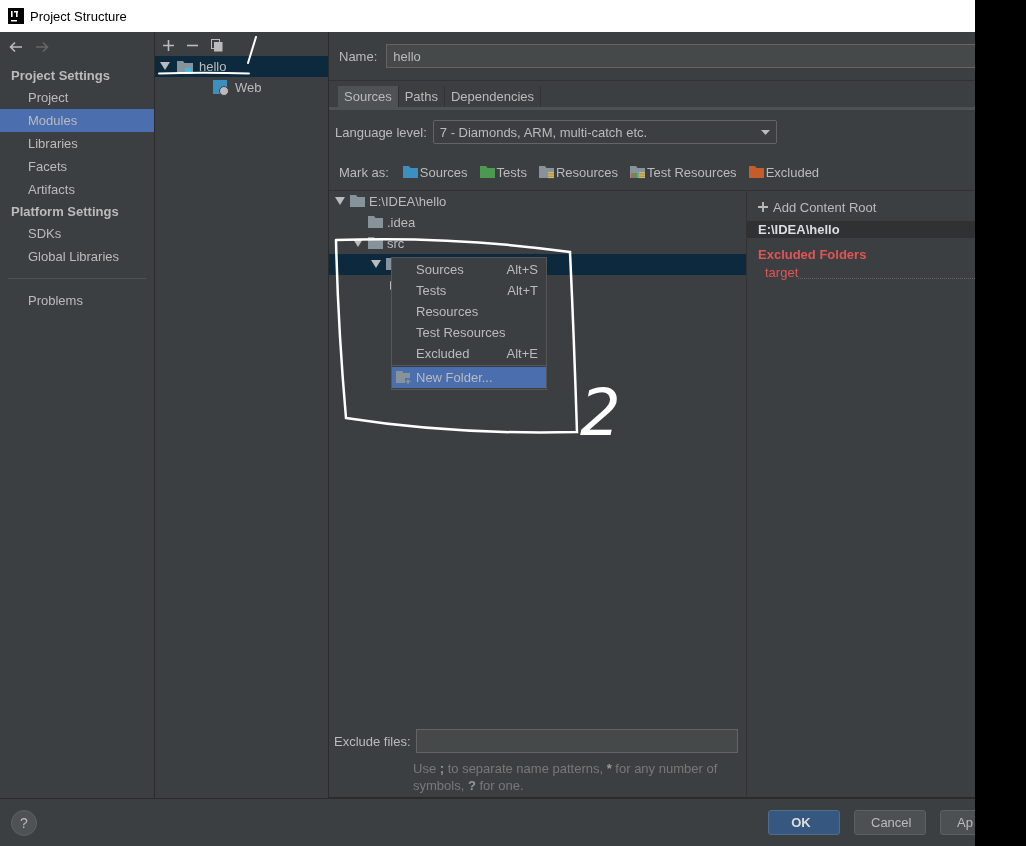 The height and width of the screenshot is (846, 1026). I want to click on excluded-folders-heading: Excluded Folders, so click(812, 255).